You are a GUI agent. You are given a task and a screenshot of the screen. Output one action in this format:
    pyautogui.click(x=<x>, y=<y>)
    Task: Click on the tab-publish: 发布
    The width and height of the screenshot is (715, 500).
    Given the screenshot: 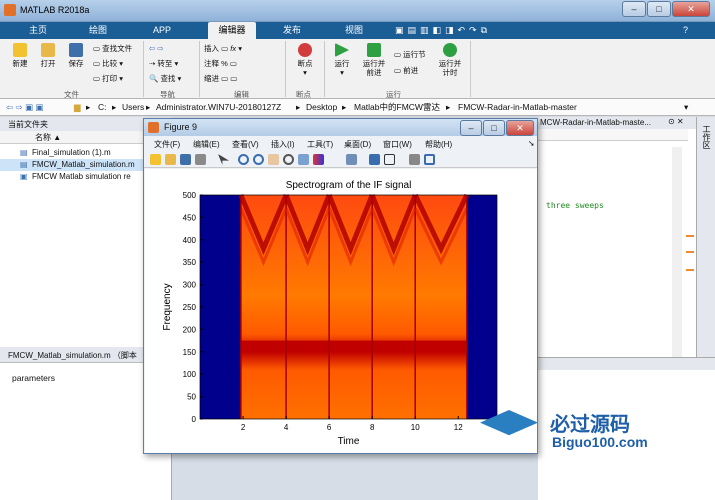 What is the action you would take?
    pyautogui.click(x=292, y=30)
    